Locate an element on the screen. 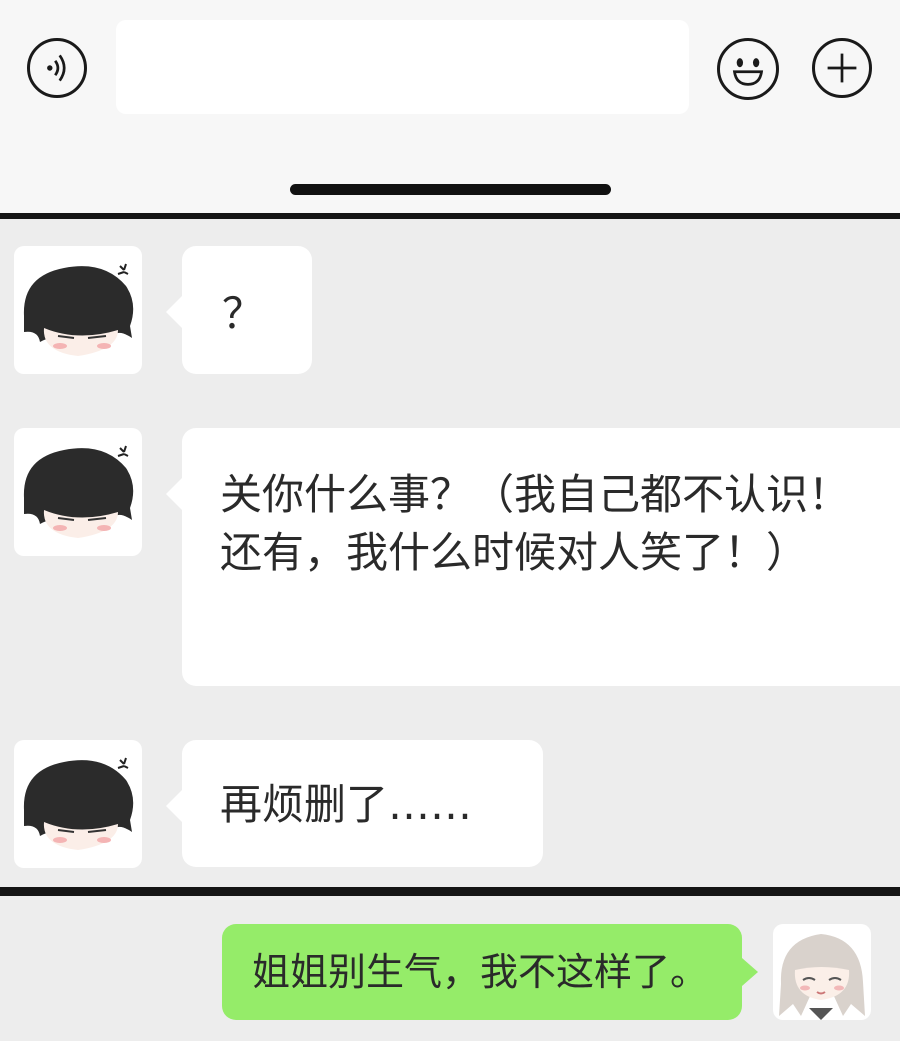 The height and width of the screenshot is (1041, 900). plus-icon is located at coordinates (842, 68).